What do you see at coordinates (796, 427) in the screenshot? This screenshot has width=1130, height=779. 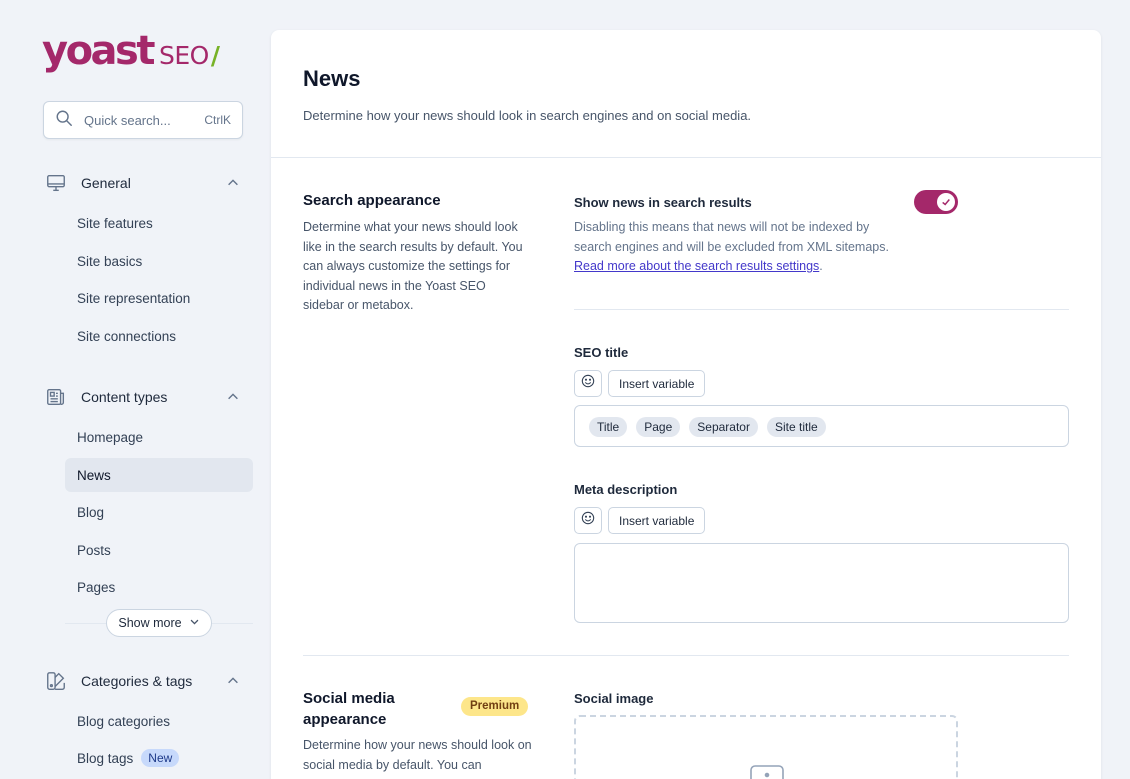 I see `variable-chip-site-title: Site title` at bounding box center [796, 427].